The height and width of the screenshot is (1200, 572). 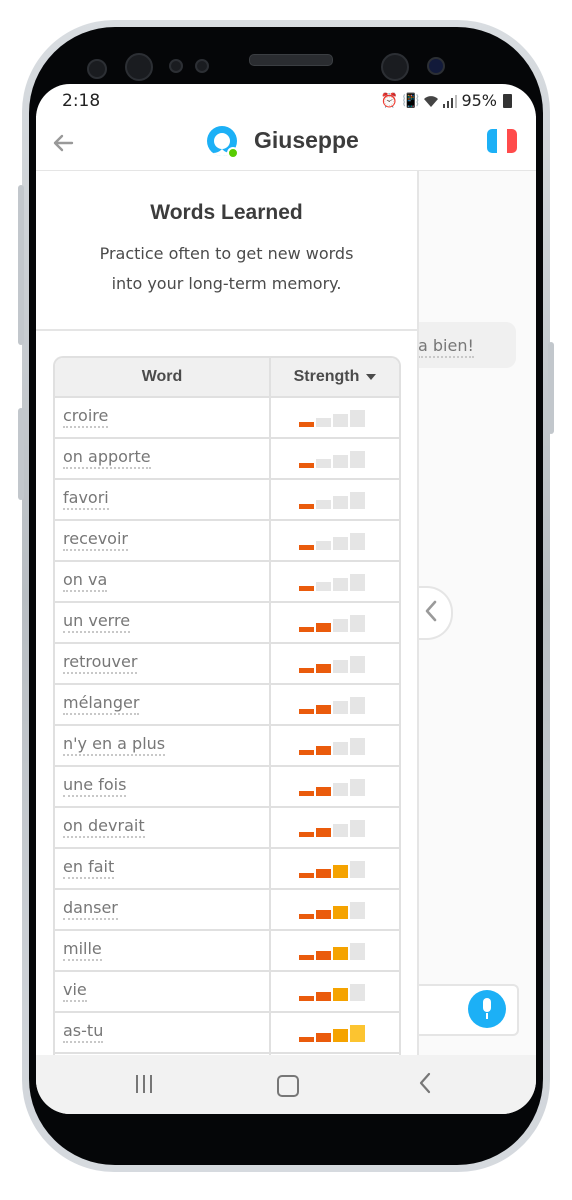 What do you see at coordinates (107, 458) in the screenshot?
I see `word-text: on apporte` at bounding box center [107, 458].